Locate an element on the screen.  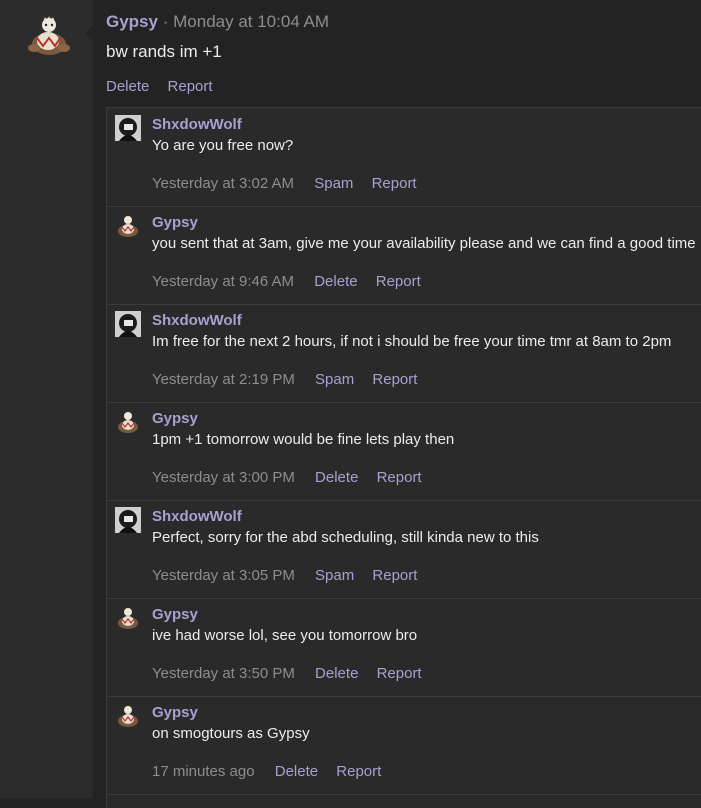
comment-meta: Yesterday at 3:50 PM Delete Report is located at coordinates (294, 673).